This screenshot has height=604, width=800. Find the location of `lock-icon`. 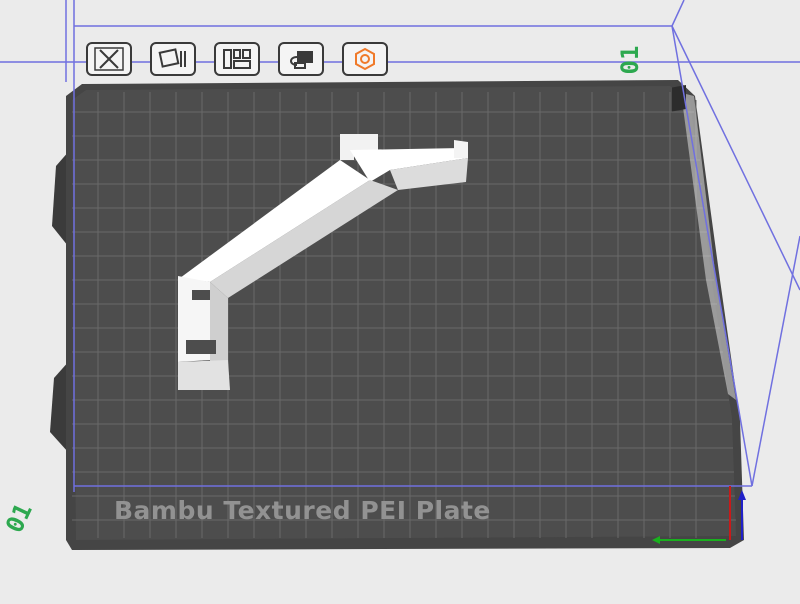

lock-icon is located at coordinates (301, 60).